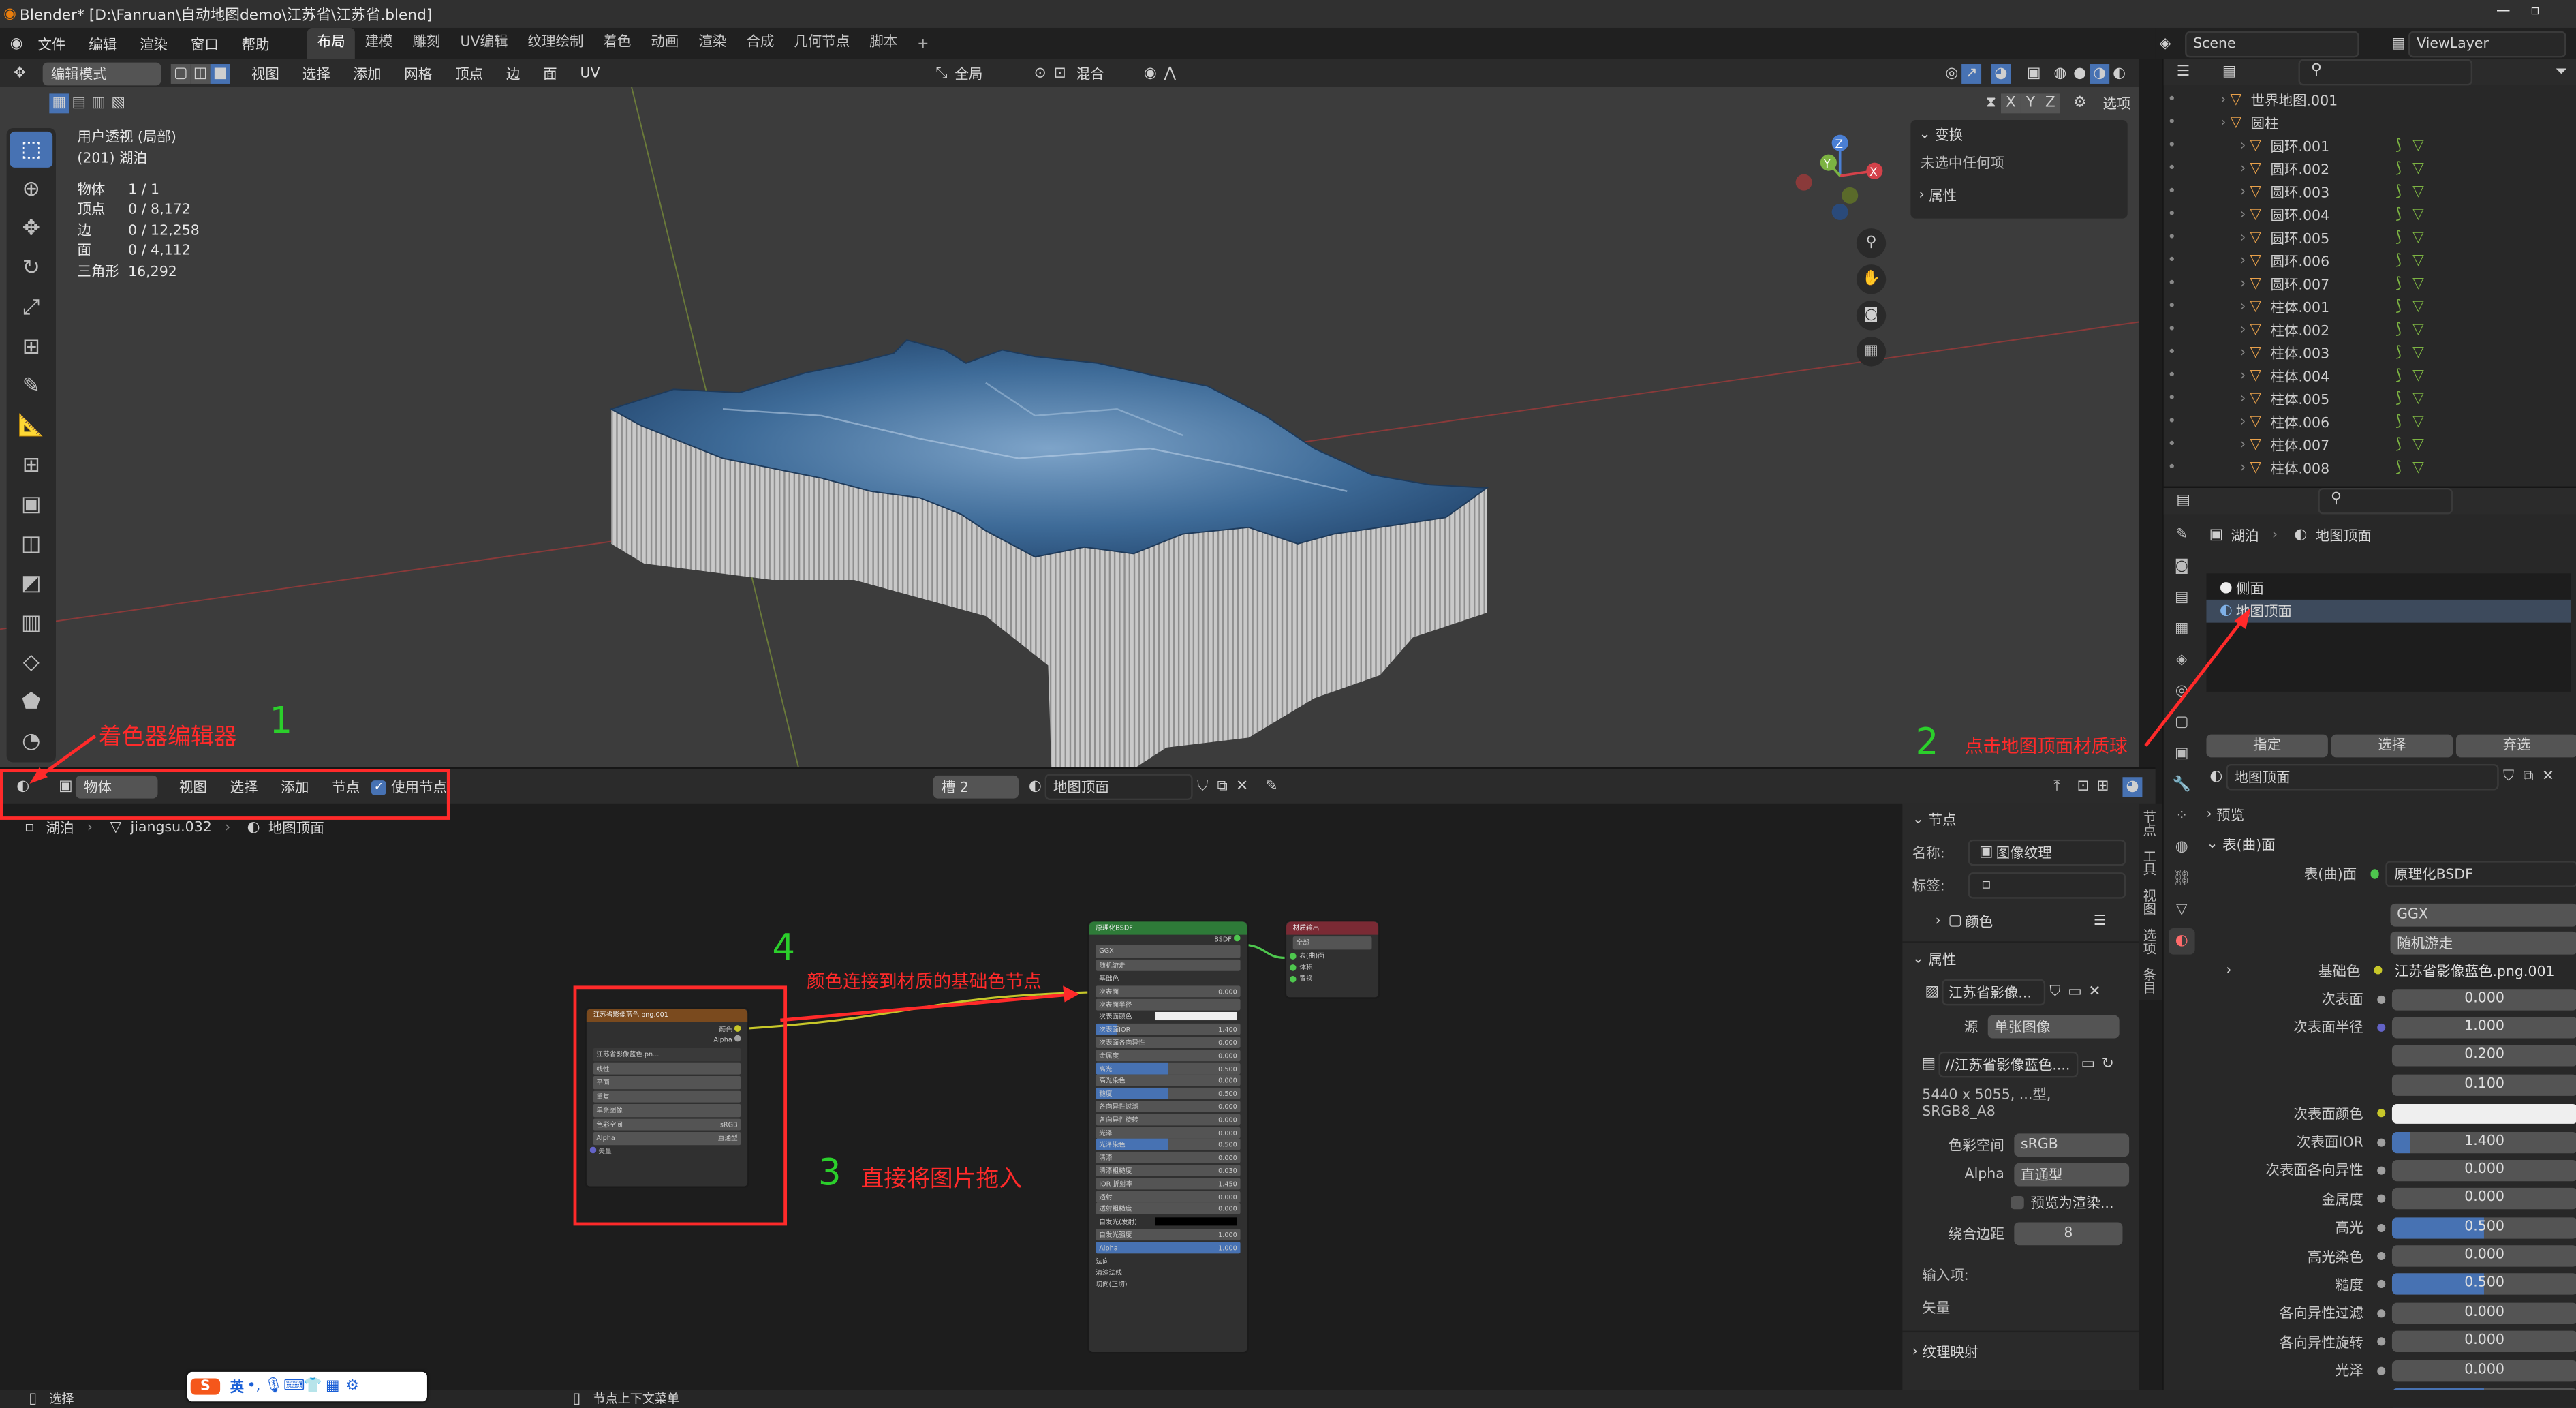 The width and height of the screenshot is (2576, 1408). Describe the element at coordinates (31, 583) in the screenshot. I see `bevel-icon: ◩` at that location.